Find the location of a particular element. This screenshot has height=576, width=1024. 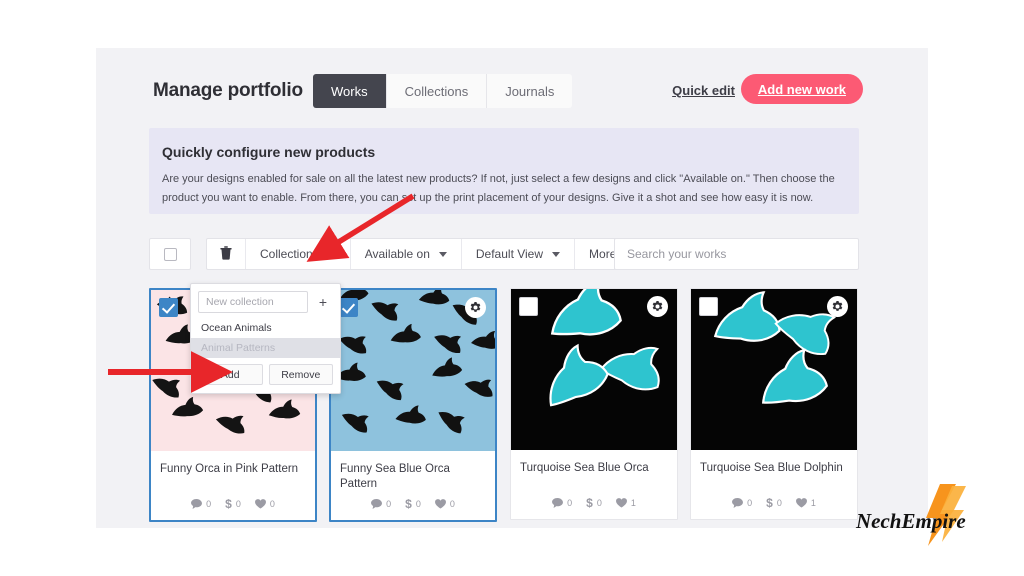

filter-default-view-button: Default View is located at coordinates (519, 254).